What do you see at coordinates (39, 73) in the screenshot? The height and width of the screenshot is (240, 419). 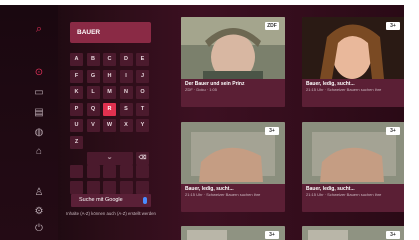 I see `home-icon: ⊙` at bounding box center [39, 73].